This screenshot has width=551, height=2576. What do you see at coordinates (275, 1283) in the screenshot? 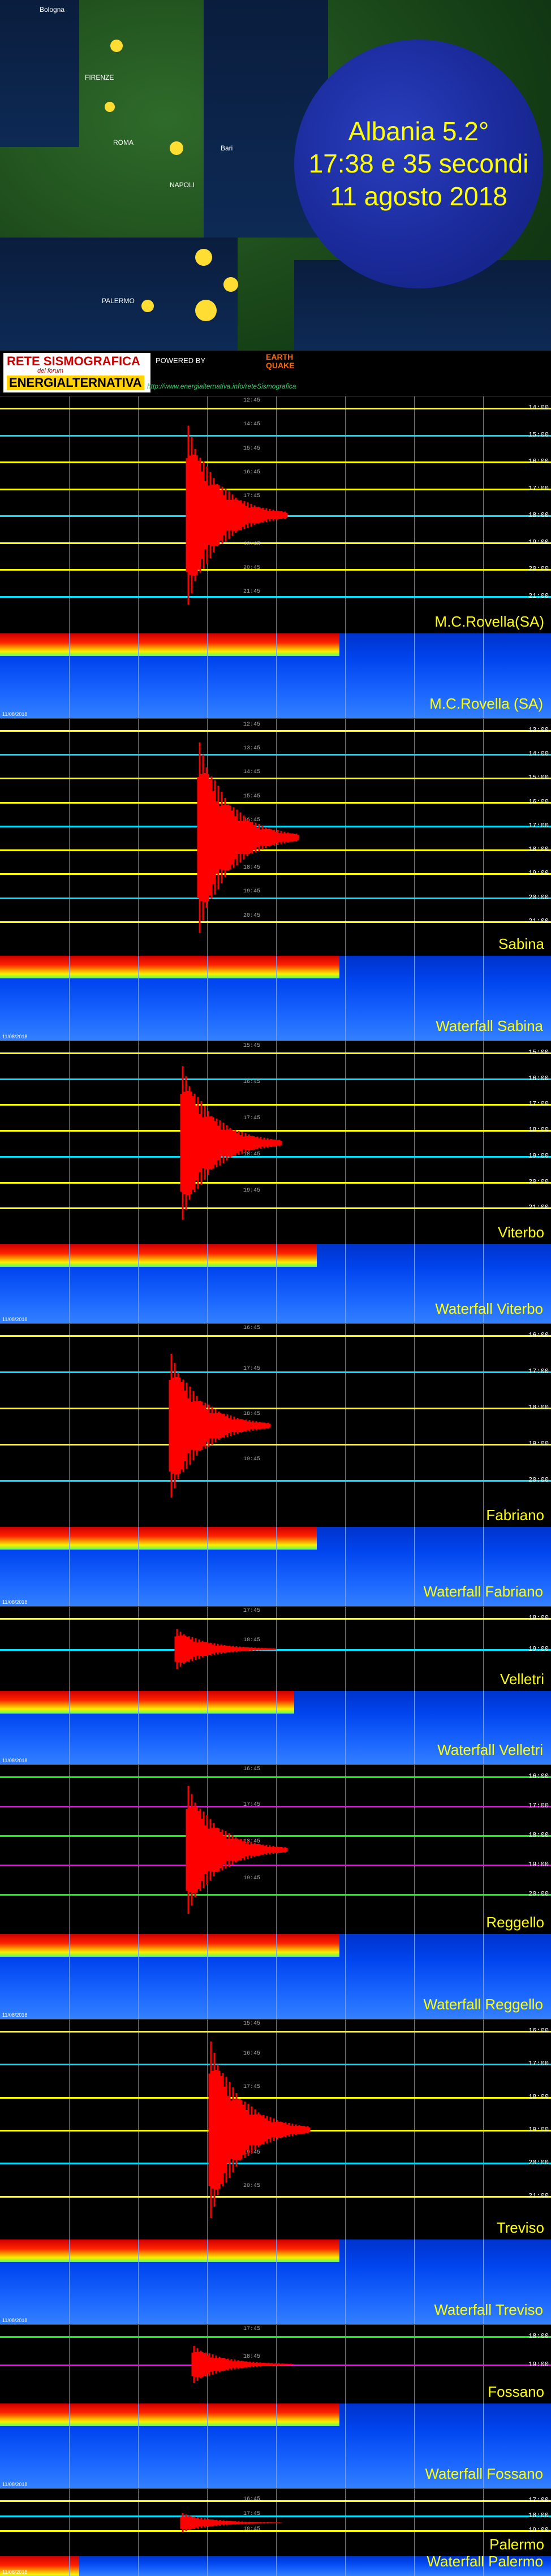
I see `waterfall-panel: Waterfall Viterbo 11/08/2018` at bounding box center [275, 1283].